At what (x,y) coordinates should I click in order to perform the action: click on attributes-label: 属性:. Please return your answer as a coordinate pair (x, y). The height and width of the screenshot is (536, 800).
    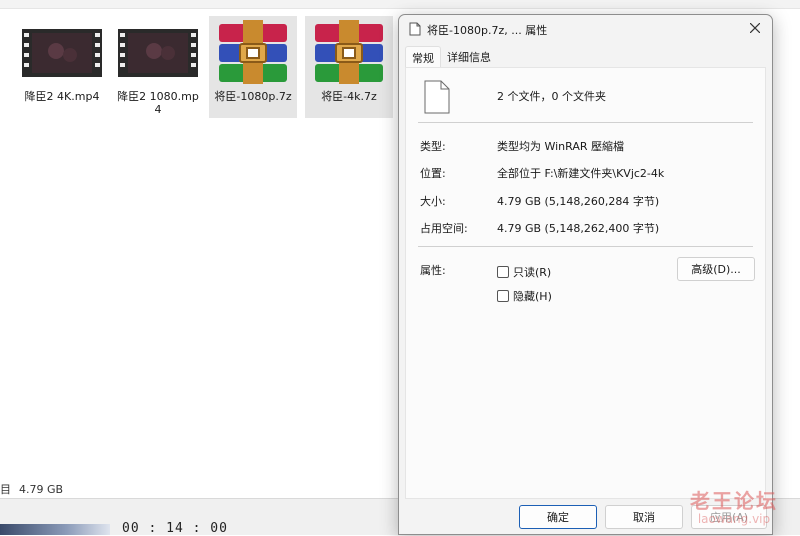
    Looking at the image, I should click on (433, 270).